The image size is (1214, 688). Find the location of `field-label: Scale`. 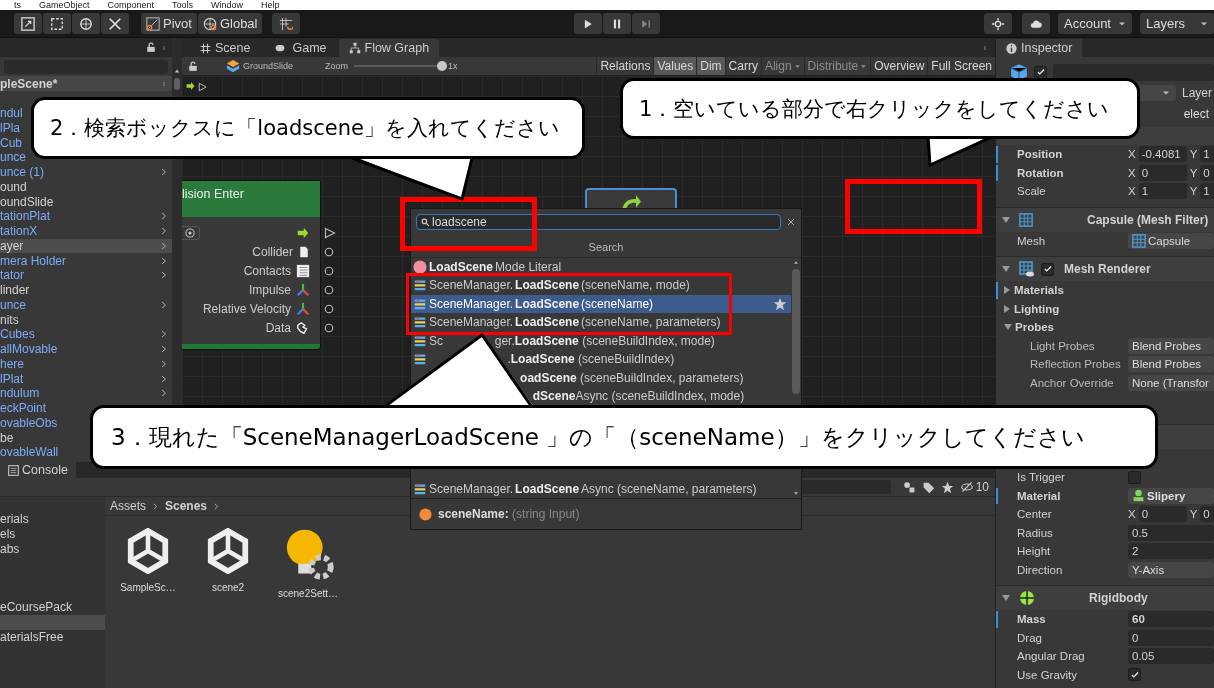

field-label: Scale is located at coordinates (1031, 191).